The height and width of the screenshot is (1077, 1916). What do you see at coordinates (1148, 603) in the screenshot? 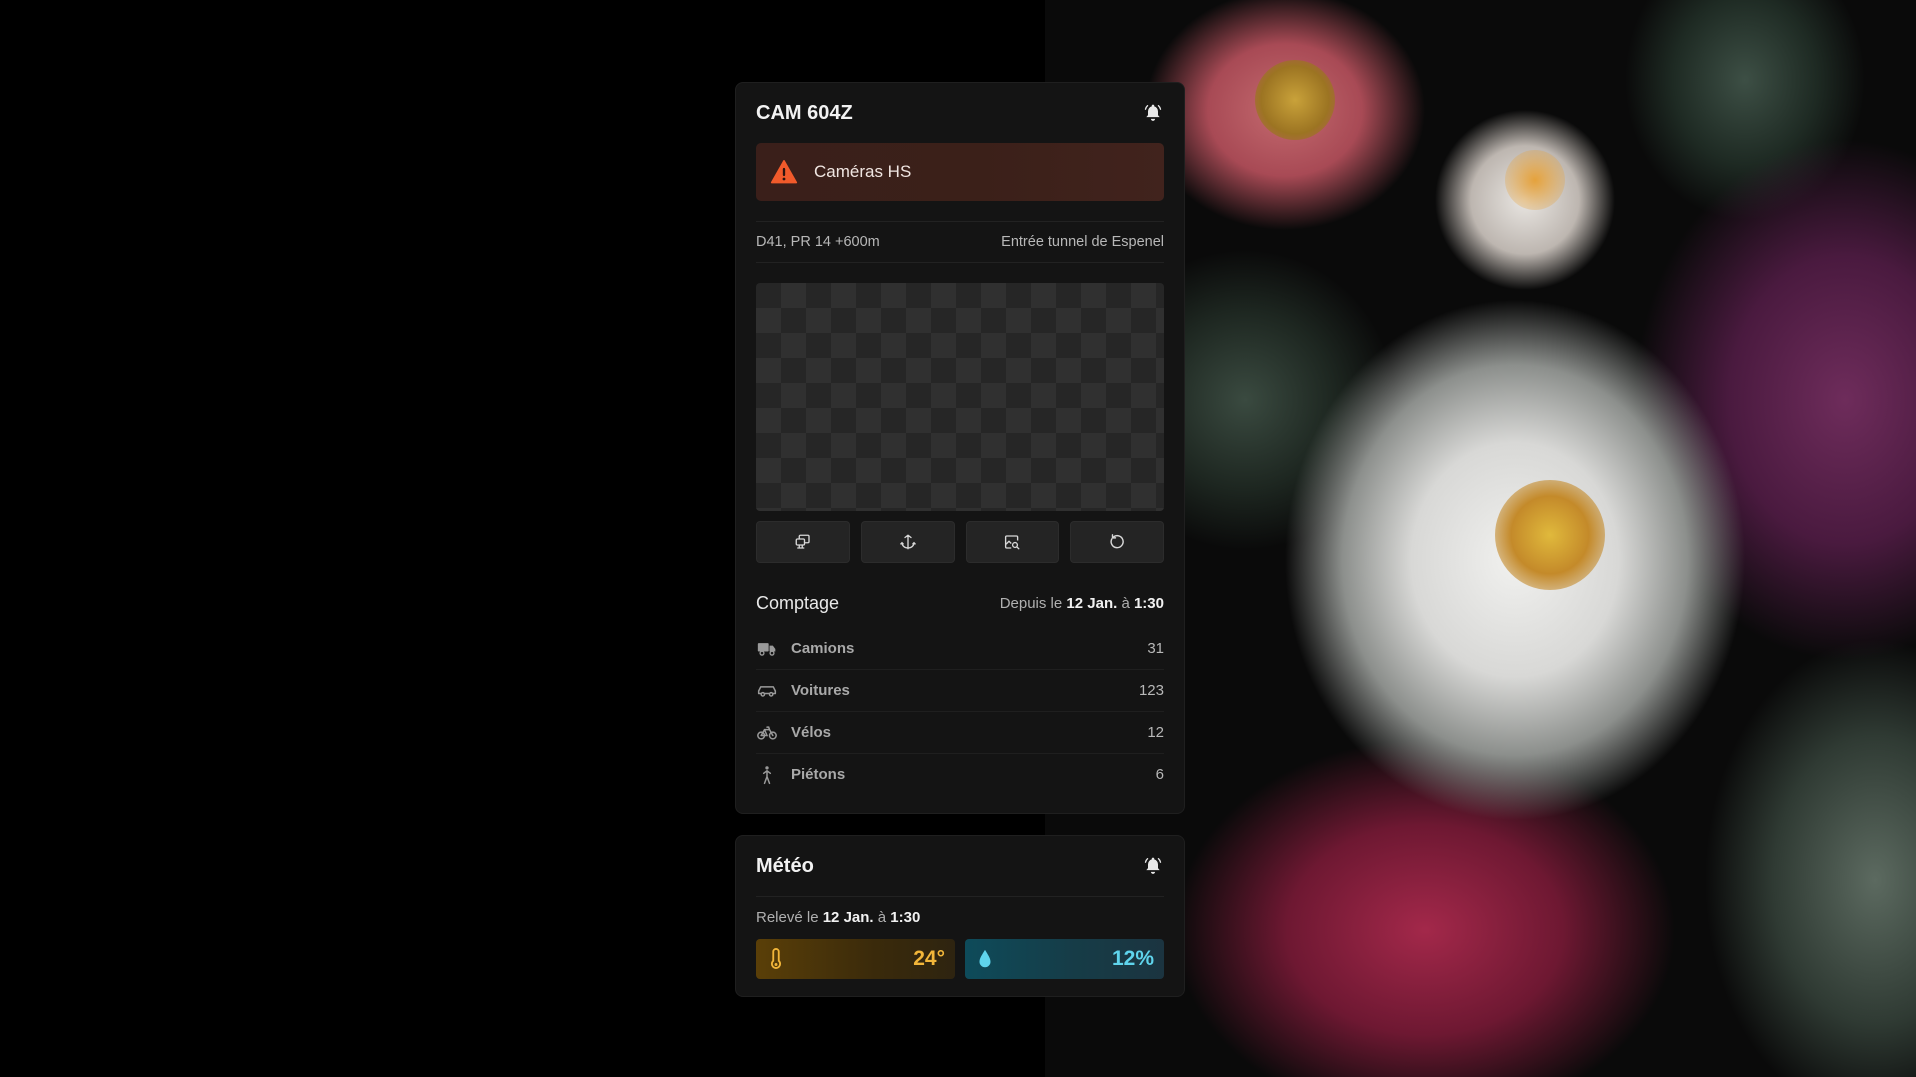
I see `since-time: 1:30` at bounding box center [1148, 603].